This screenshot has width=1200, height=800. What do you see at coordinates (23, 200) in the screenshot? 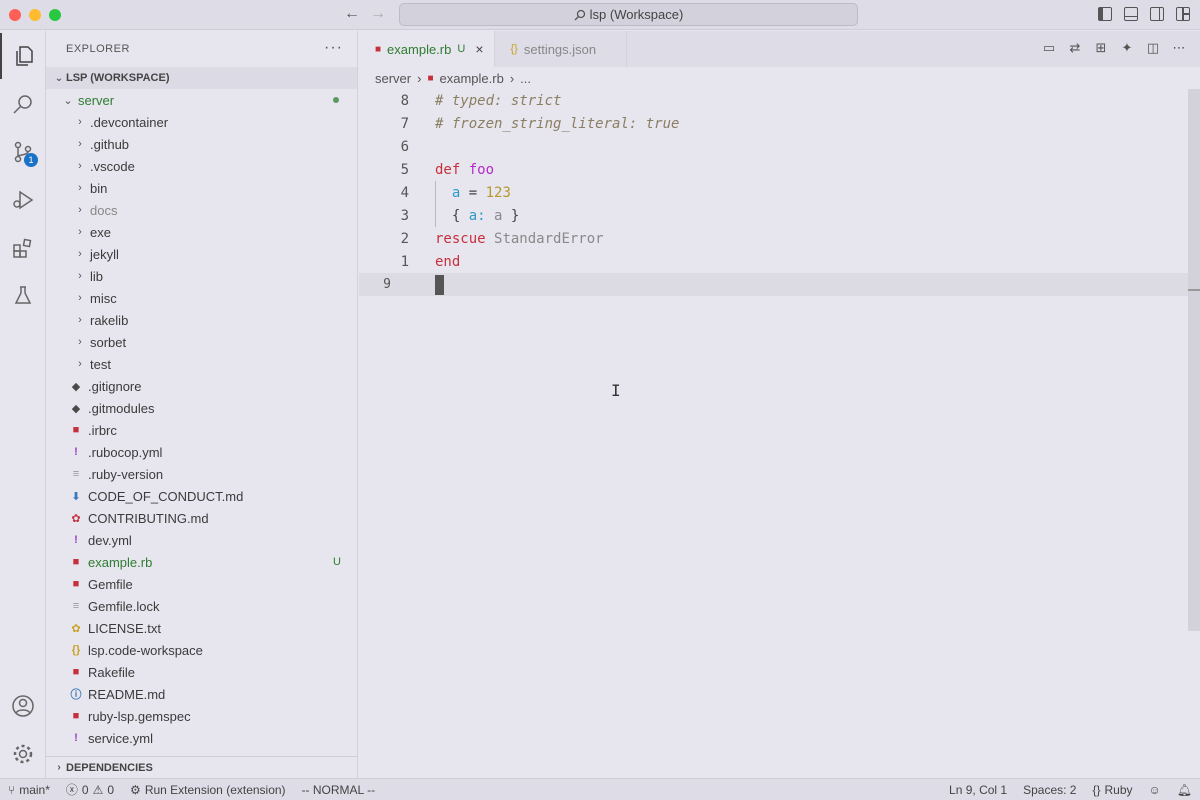
I see `run-debug-icon` at bounding box center [23, 200].